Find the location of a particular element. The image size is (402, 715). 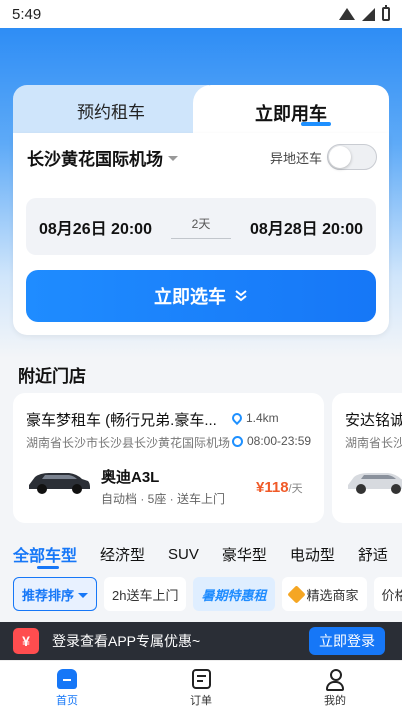

store-distance: 1.4km is located at coordinates (254, 418).